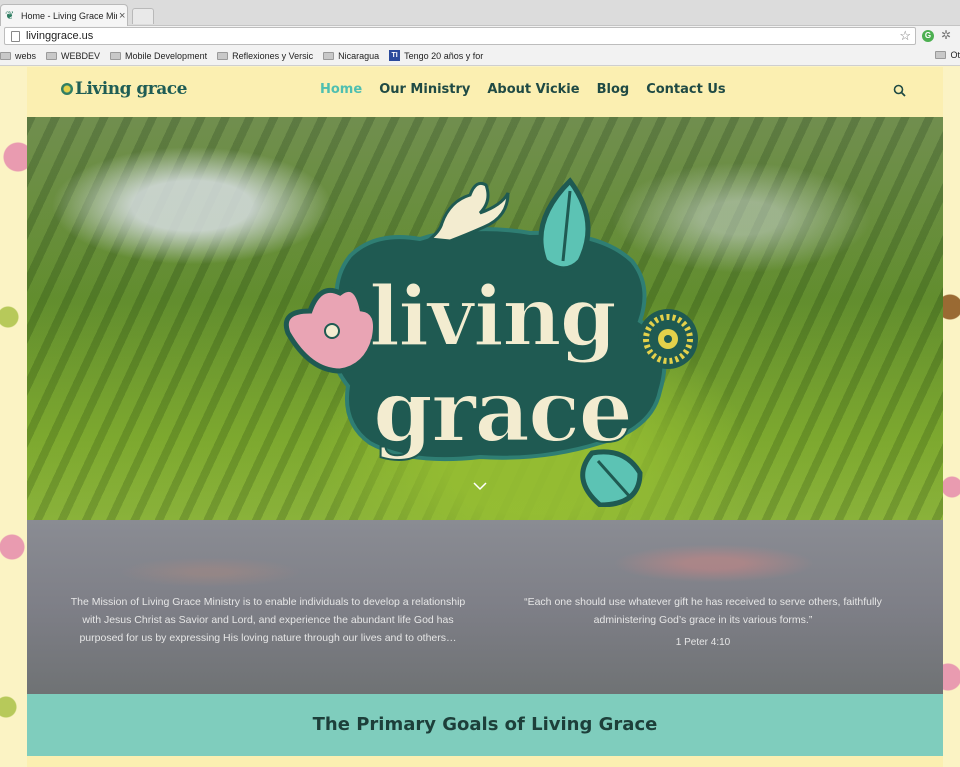 Image resolution: width=960 pixels, height=767 pixels. What do you see at coordinates (703, 642) in the screenshot?
I see `verse-reference: 1 Peter 4:10` at bounding box center [703, 642].